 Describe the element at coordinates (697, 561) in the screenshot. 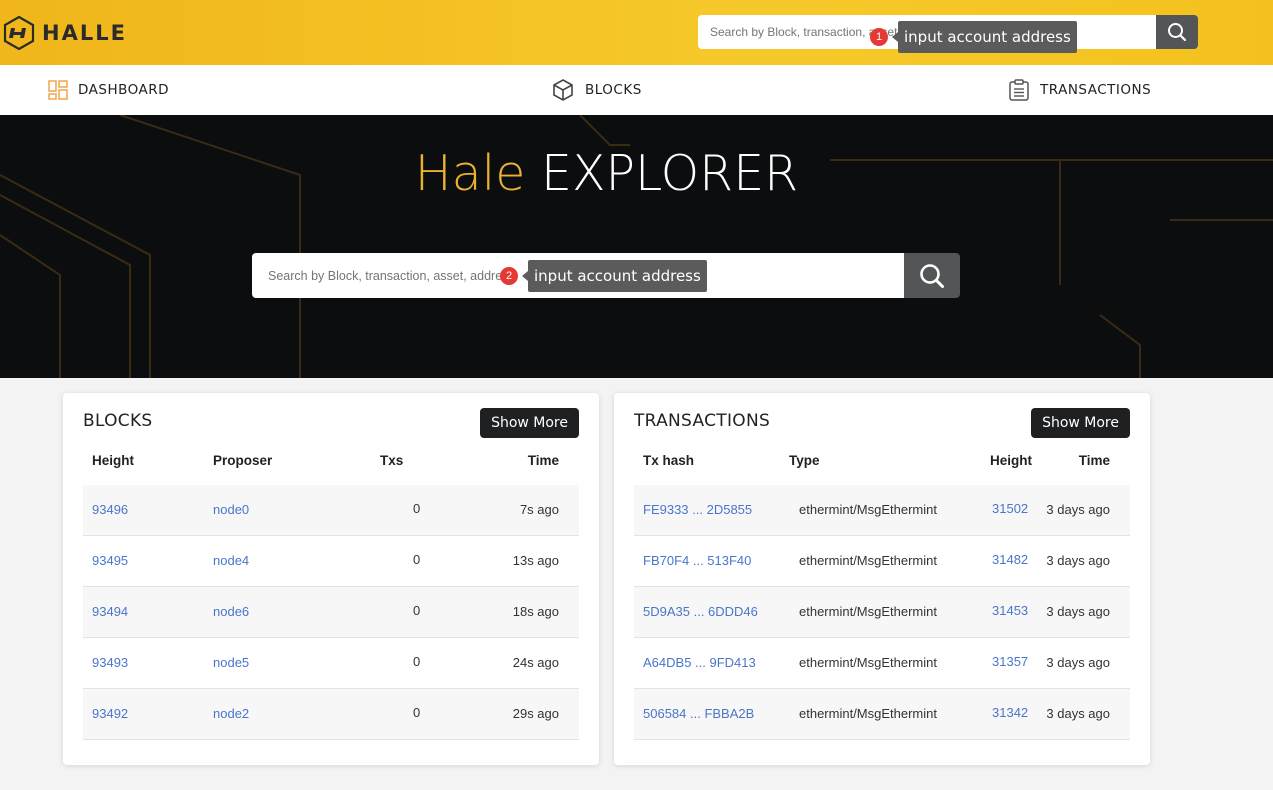

I see `tx-hash-link: FB70F4 ... 513F40` at that location.